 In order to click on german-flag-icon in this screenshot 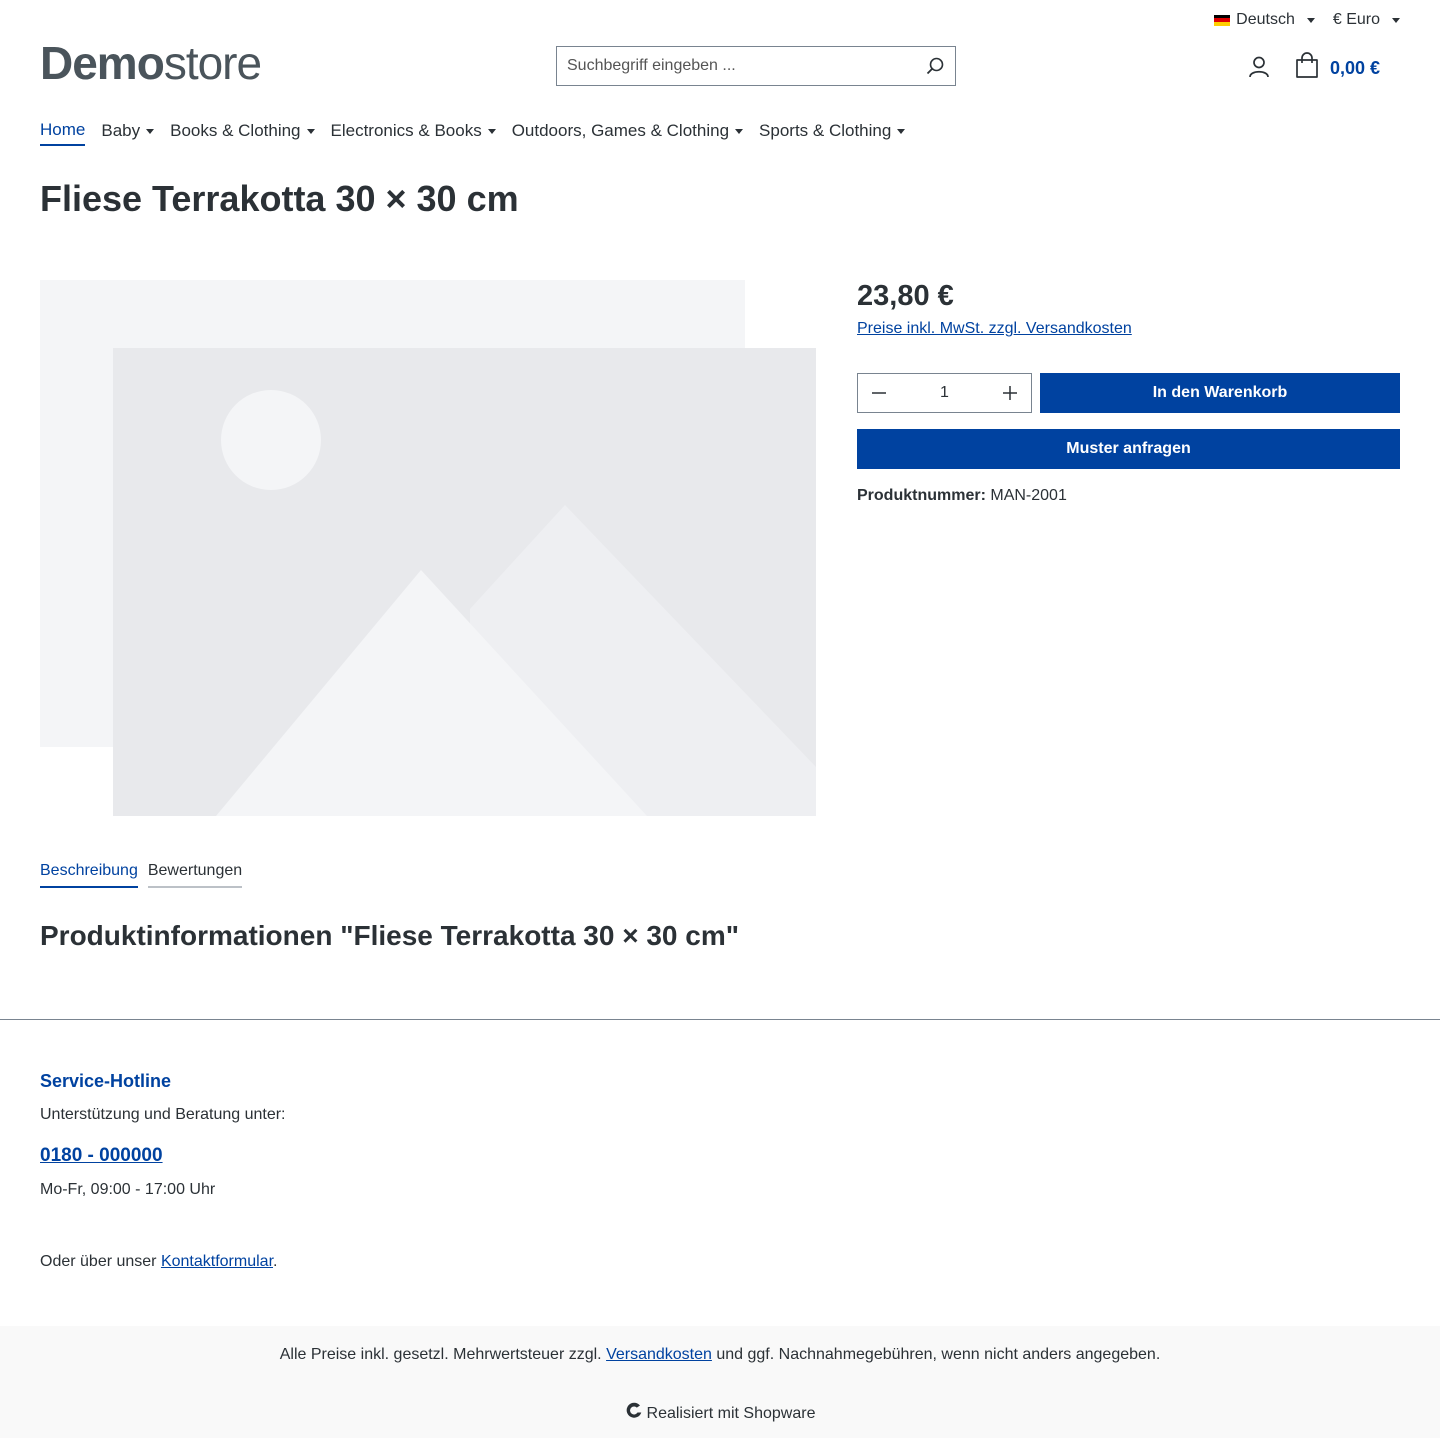, I will do `click(1222, 20)`.